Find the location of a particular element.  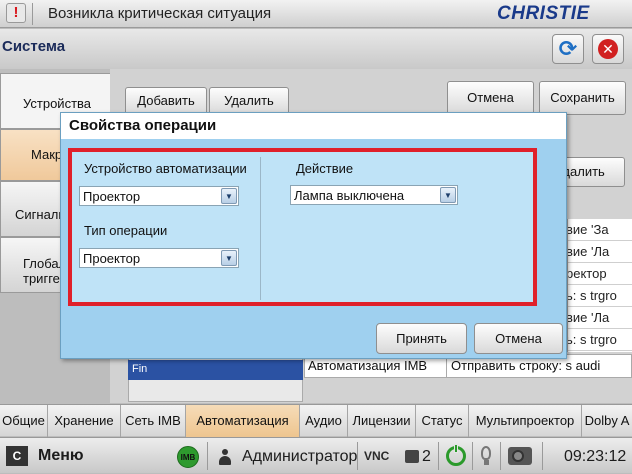

sidebar-item-label: Макр is located at coordinates (47, 154).